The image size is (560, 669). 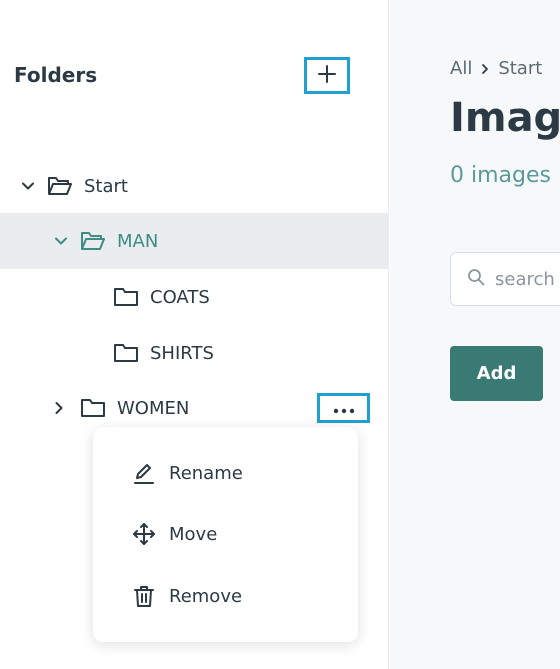 I want to click on menu-item-remove: Remove, so click(x=225, y=596).